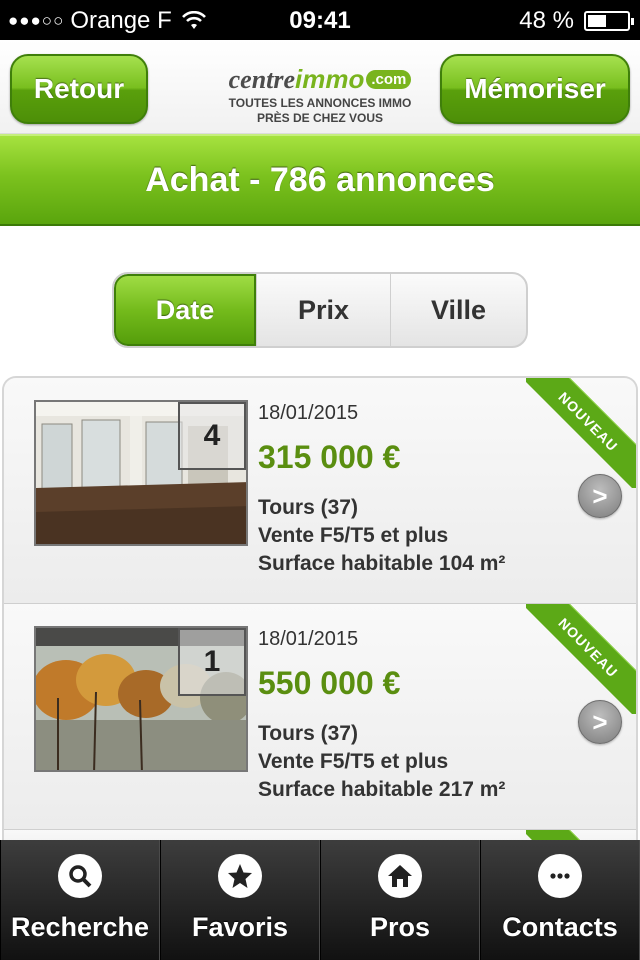 The width and height of the screenshot is (640, 960). Describe the element at coordinates (240, 876) in the screenshot. I see `star-icon` at that location.